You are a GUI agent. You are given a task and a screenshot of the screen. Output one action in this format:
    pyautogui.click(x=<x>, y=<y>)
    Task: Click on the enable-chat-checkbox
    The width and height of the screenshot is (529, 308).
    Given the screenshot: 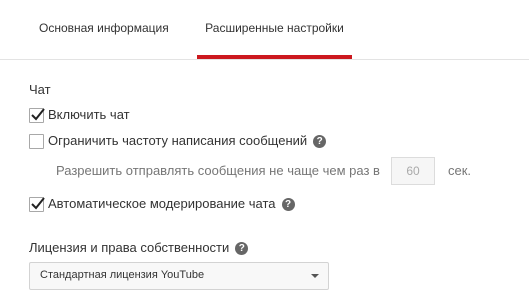 What is the action you would take?
    pyautogui.click(x=37, y=115)
    